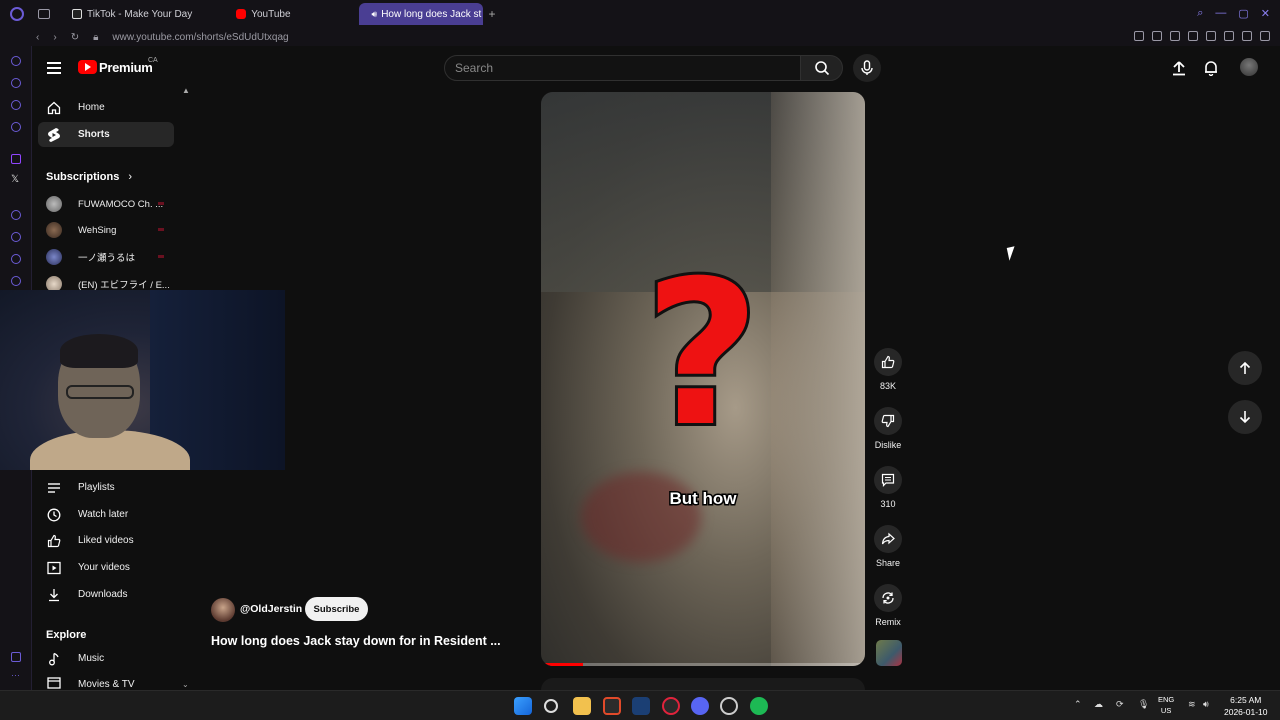 The height and width of the screenshot is (720, 1280). I want to click on sidebar-item-home: Home, so click(106, 107).